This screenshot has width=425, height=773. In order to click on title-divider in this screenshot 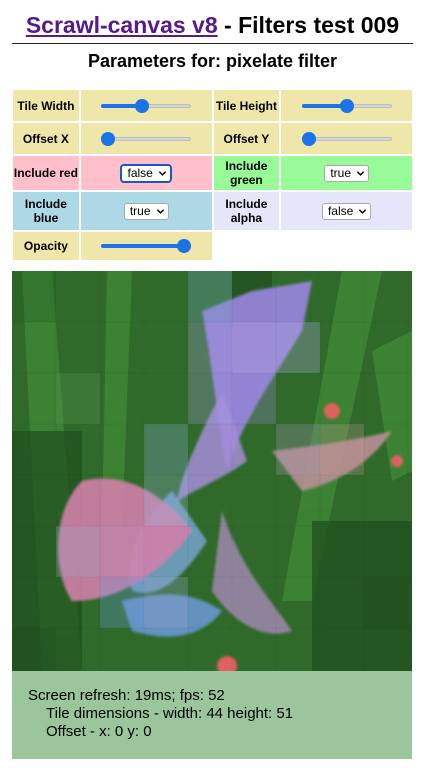, I will do `click(212, 43)`.